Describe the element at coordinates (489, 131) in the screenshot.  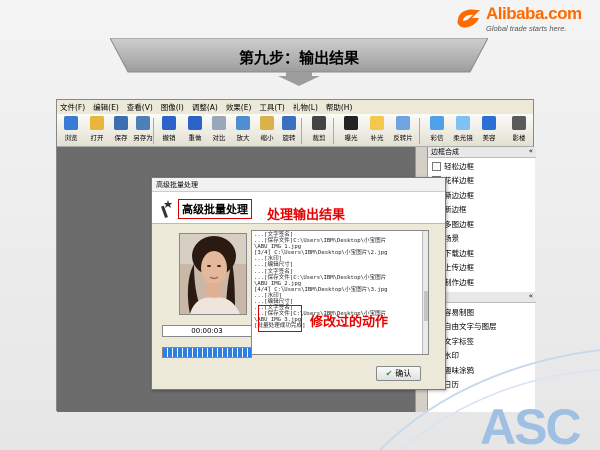
I see `toolbar-button-17: 美容` at that location.